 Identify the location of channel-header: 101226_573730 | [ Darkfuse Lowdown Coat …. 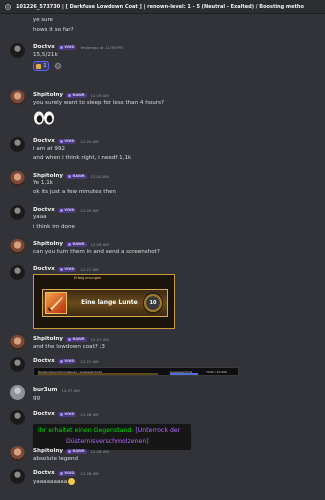
(162, 7).